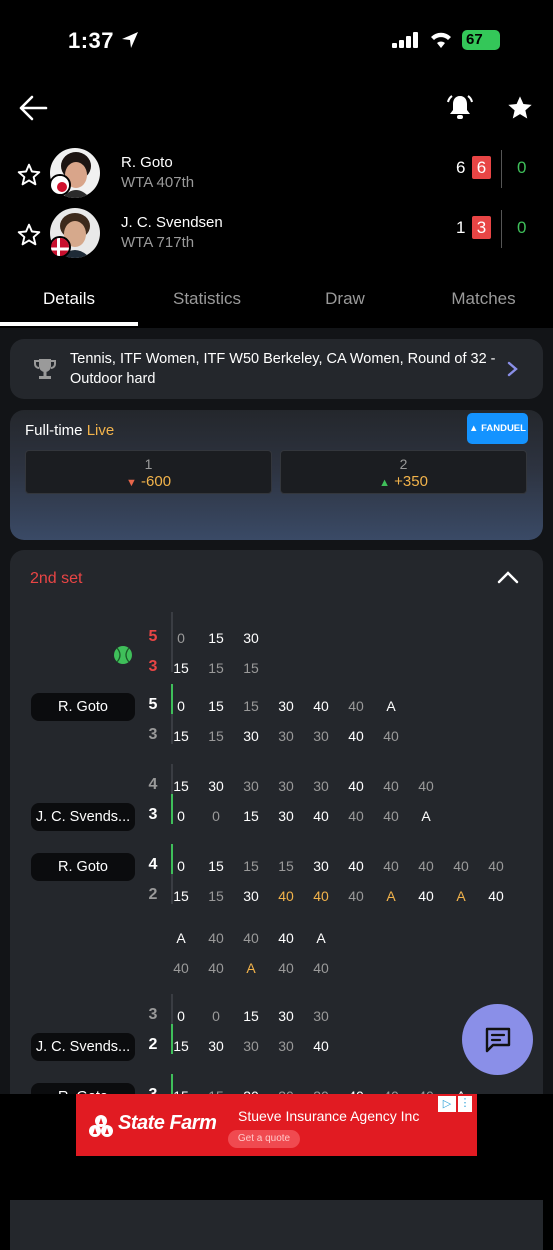 The width and height of the screenshot is (553, 1250). Describe the element at coordinates (329, 1116) in the screenshot. I see `ad-title: Stueve Insurance Agency Inc` at that location.